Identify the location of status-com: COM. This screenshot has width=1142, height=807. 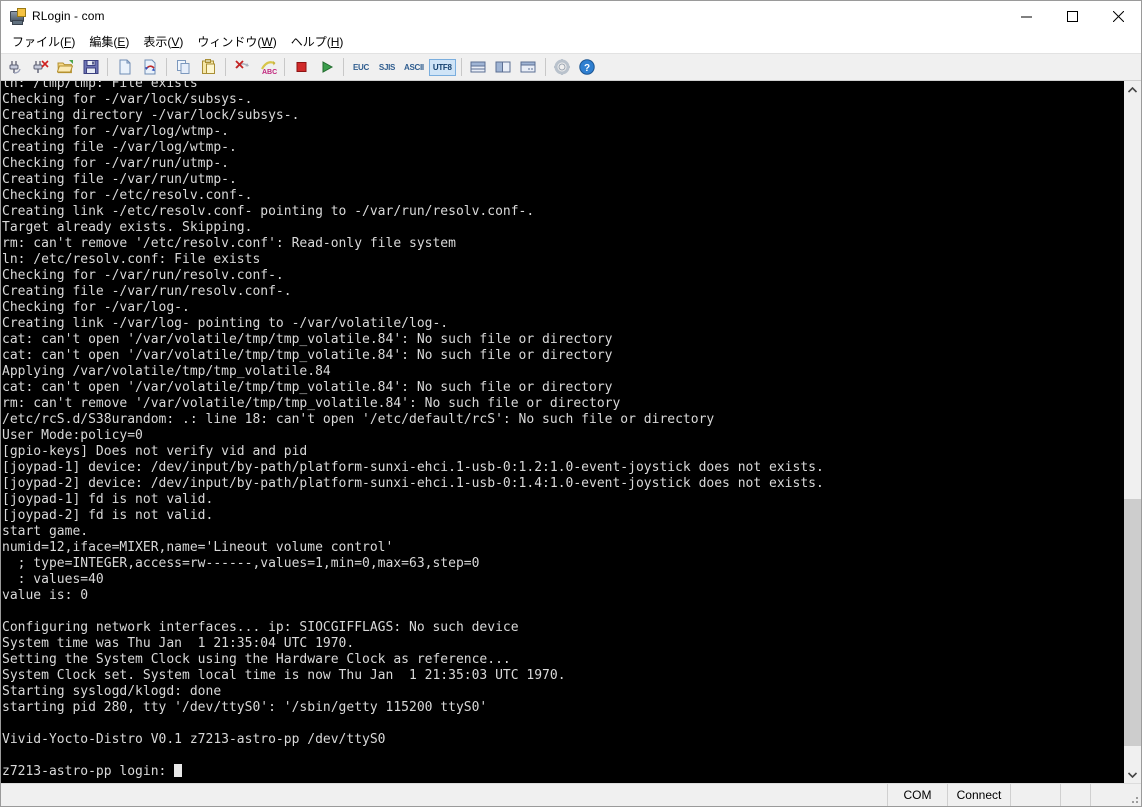
(917, 795).